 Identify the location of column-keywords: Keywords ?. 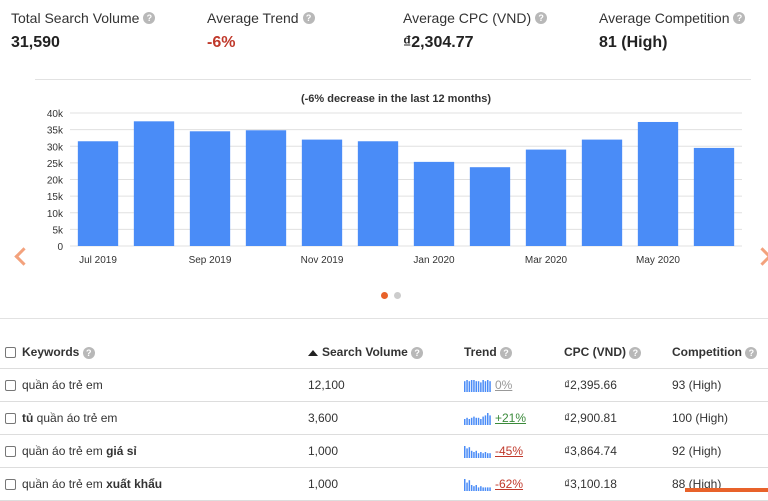
(165, 352).